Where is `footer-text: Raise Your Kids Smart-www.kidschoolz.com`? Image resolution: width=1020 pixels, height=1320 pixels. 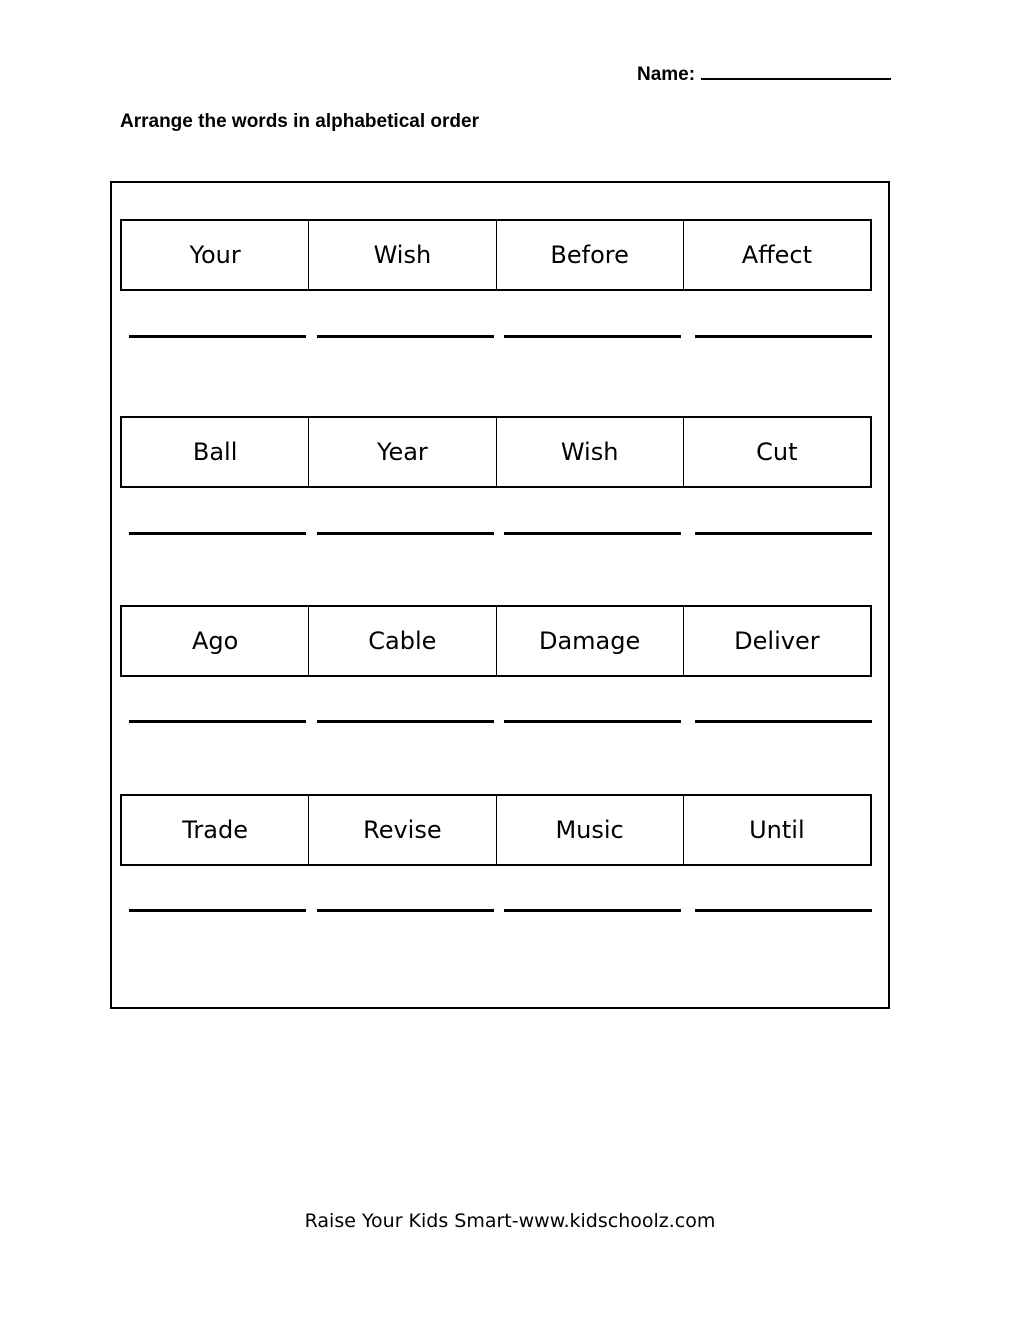 footer-text: Raise Your Kids Smart-www.kidschoolz.com is located at coordinates (510, 1221).